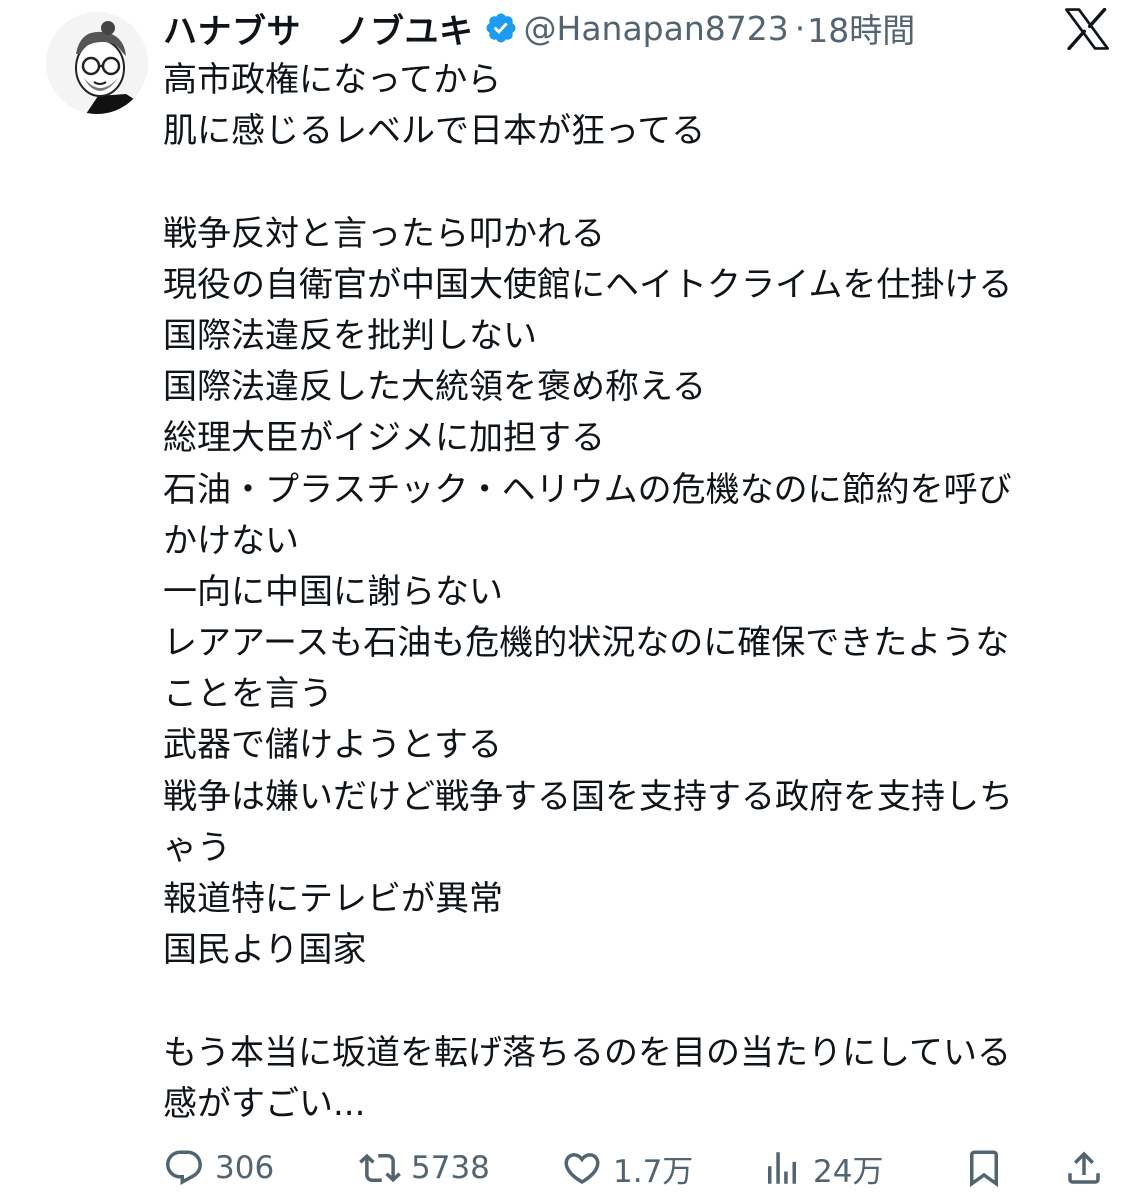 Image resolution: width=1130 pixels, height=1200 pixels. Describe the element at coordinates (653, 1171) in the screenshot. I see `like-count: 1.7万` at that location.